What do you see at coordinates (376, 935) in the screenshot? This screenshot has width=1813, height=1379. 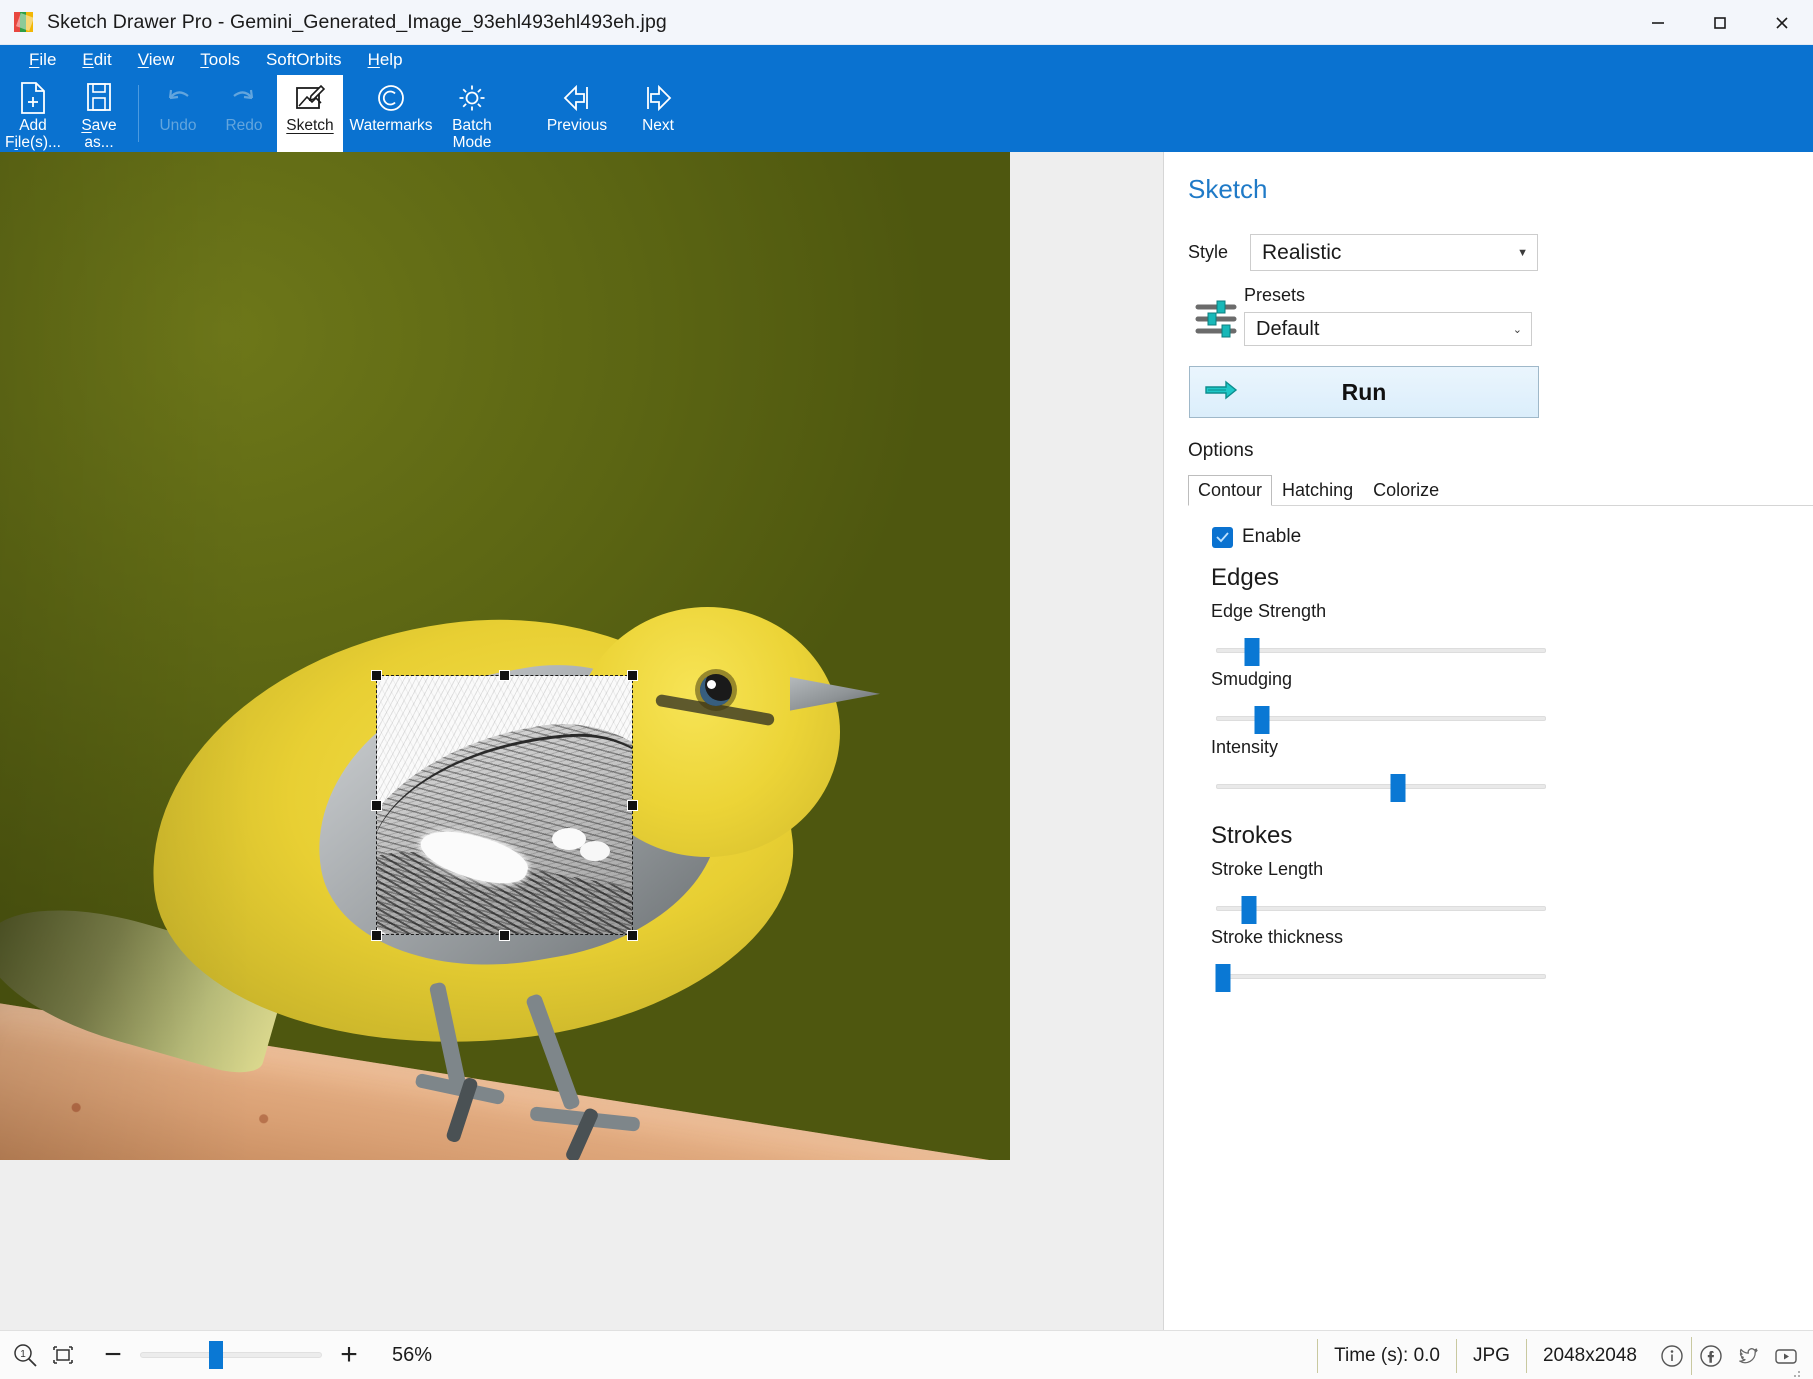 I see `selection-handle-sw` at bounding box center [376, 935].